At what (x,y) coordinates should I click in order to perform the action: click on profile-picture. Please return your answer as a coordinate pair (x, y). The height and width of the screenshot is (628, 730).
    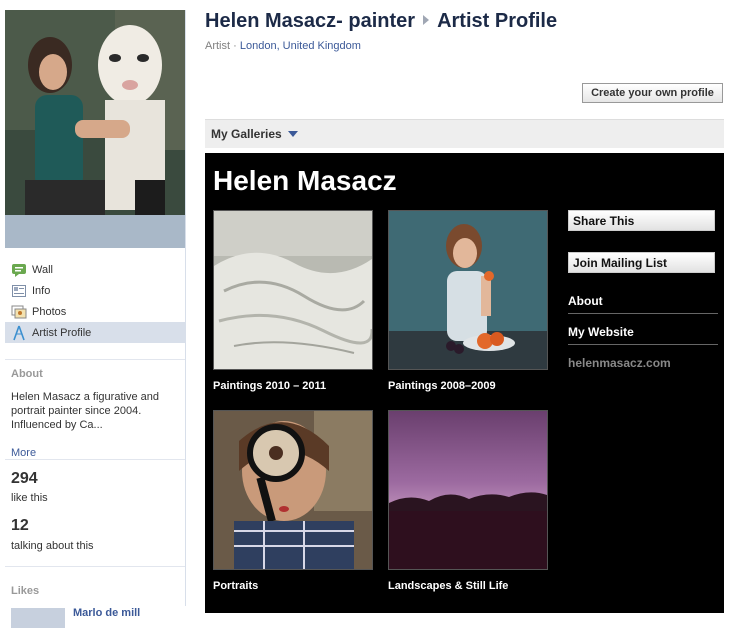
    Looking at the image, I should click on (95, 129).